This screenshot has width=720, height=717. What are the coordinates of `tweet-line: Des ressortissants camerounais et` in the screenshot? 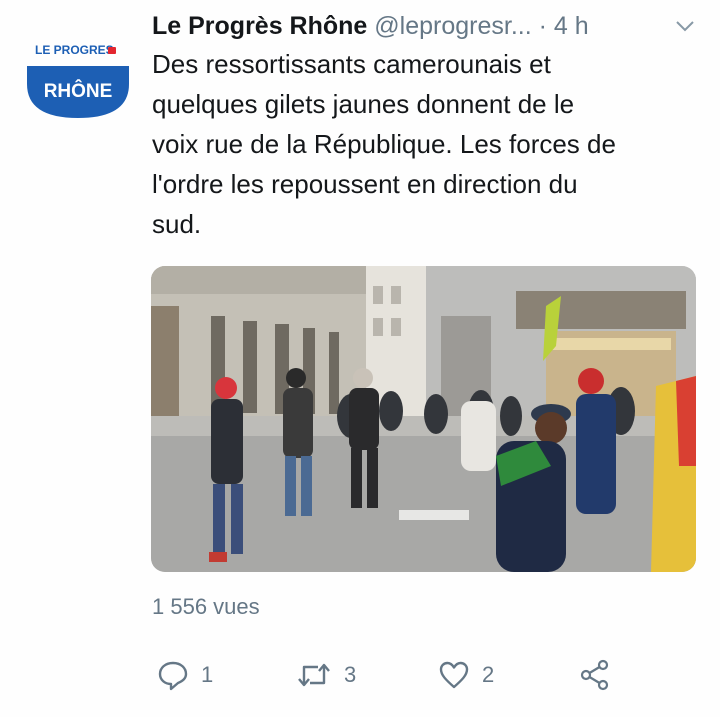 It's located at (351, 64).